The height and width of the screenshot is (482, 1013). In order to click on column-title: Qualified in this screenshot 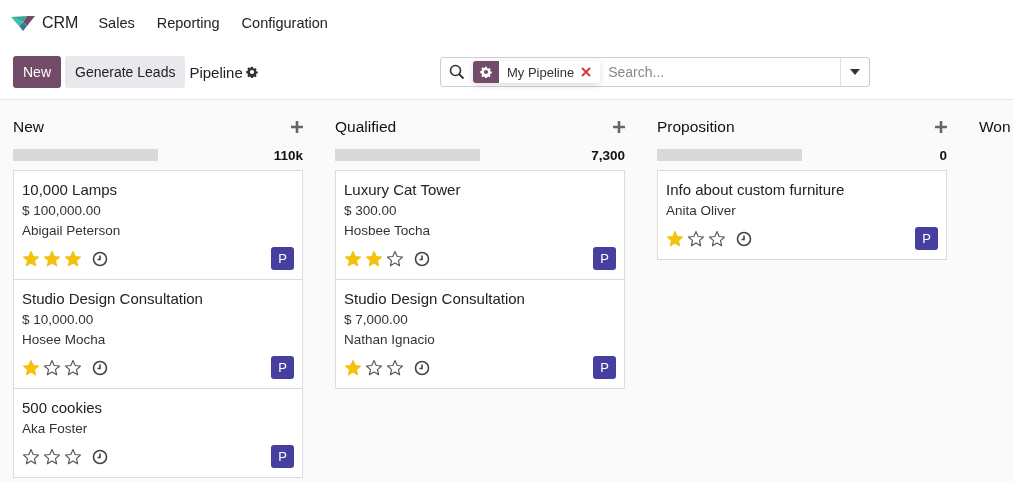, I will do `click(366, 127)`.